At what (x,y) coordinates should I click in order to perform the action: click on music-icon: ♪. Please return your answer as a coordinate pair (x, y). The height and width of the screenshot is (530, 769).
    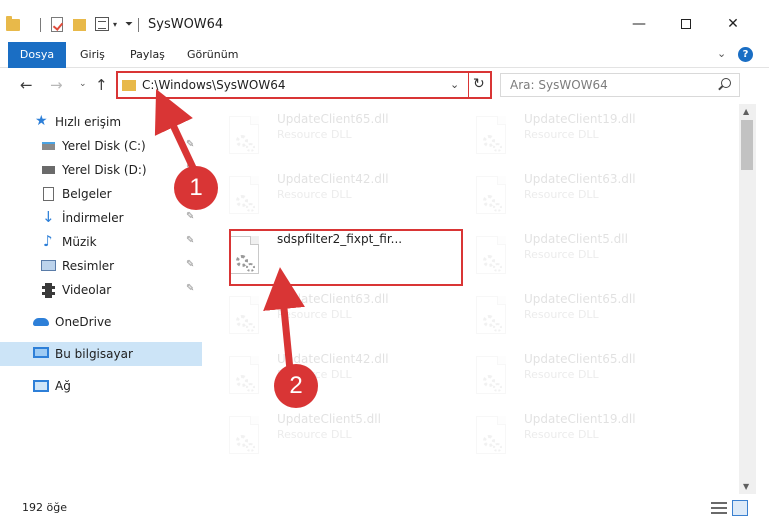
    Looking at the image, I should click on (48, 241).